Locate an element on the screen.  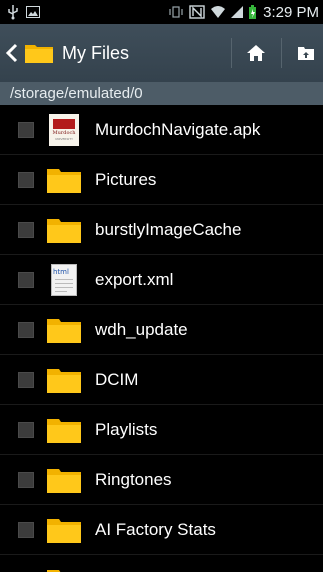
page-title: My Files is located at coordinates (95, 52).